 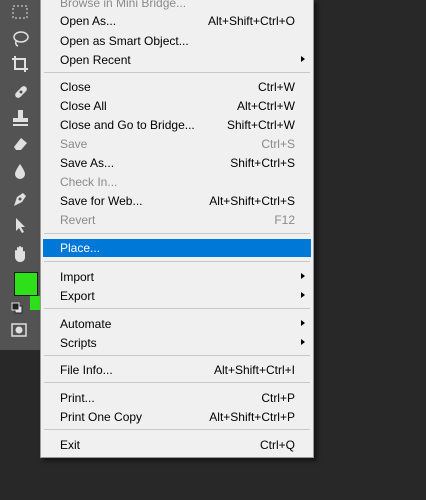 I want to click on menu-item-print-one-copy: Print One Copy Alt+Shift+Ctrl+P, so click(x=177, y=417).